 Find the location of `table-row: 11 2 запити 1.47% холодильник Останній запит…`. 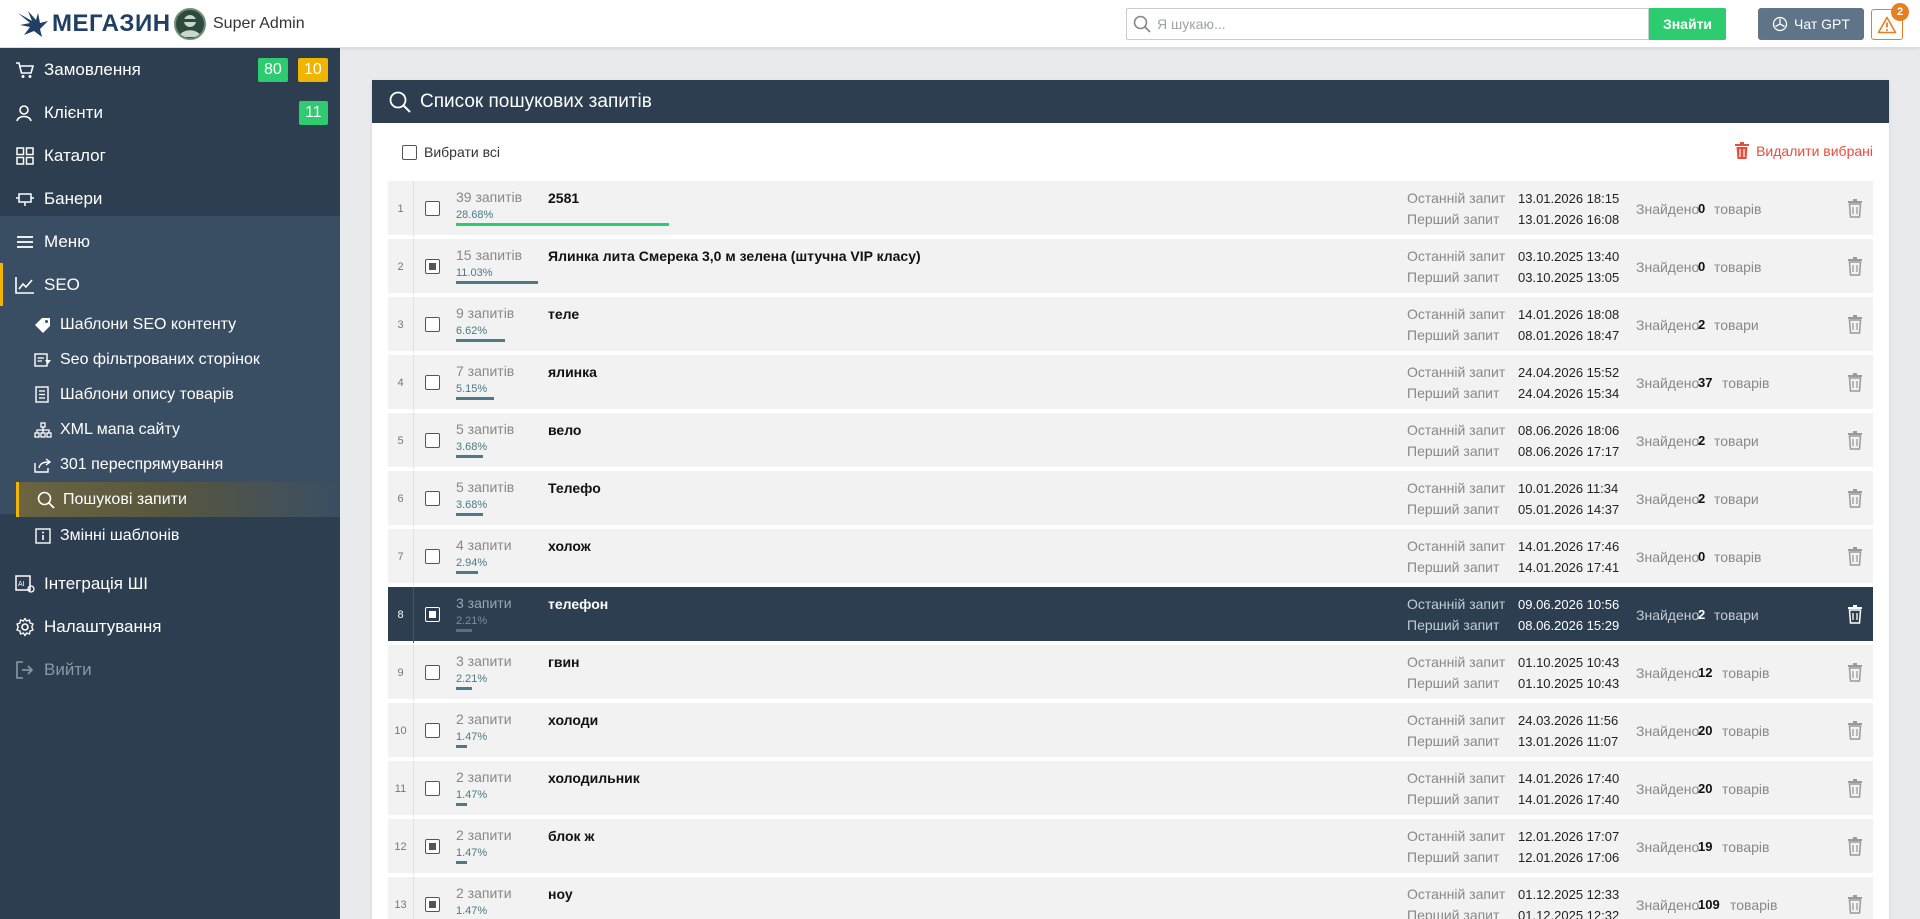

table-row: 11 2 запити 1.47% холодильник Останній запит… is located at coordinates (1130, 788).